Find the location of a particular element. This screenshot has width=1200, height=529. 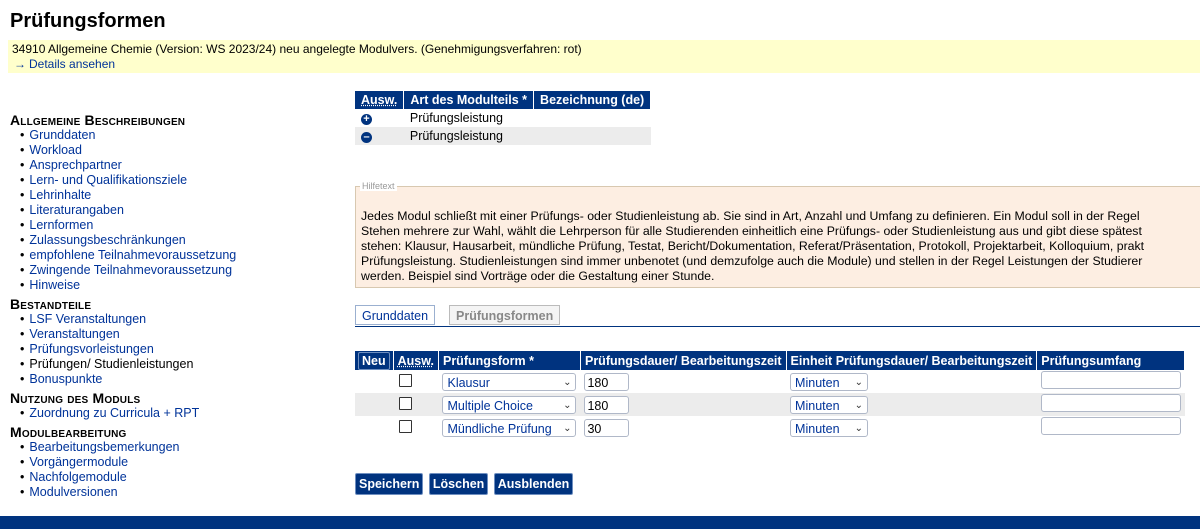

sidebar-link-ansprechpartner: Ansprechpartner is located at coordinates (75, 165).